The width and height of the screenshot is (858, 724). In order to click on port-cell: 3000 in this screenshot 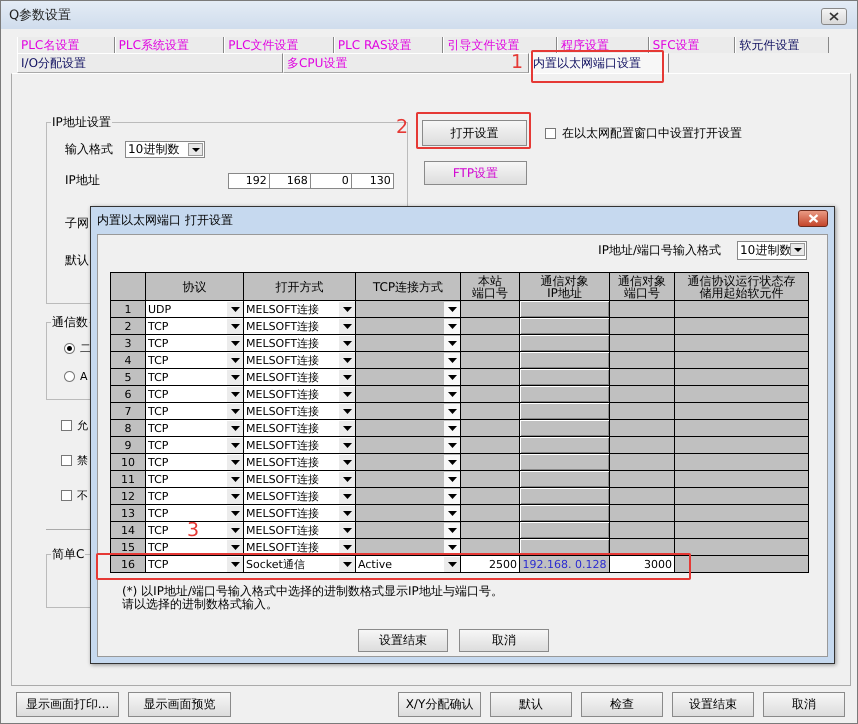, I will do `click(642, 564)`.